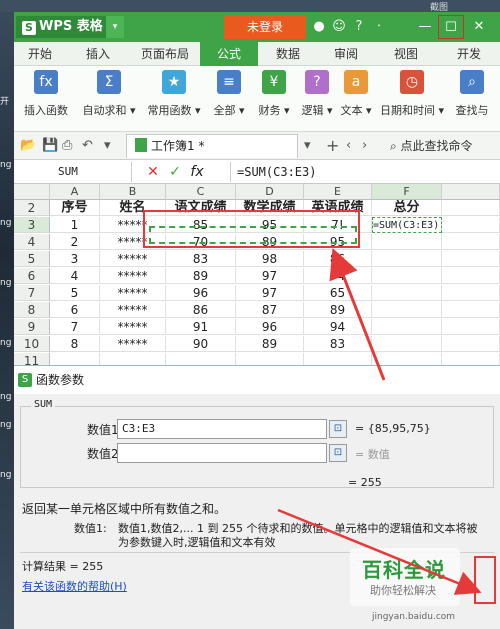  Describe the element at coordinates (356, 99) in the screenshot. I see `ribbon-button: a 文本 ▾` at that location.